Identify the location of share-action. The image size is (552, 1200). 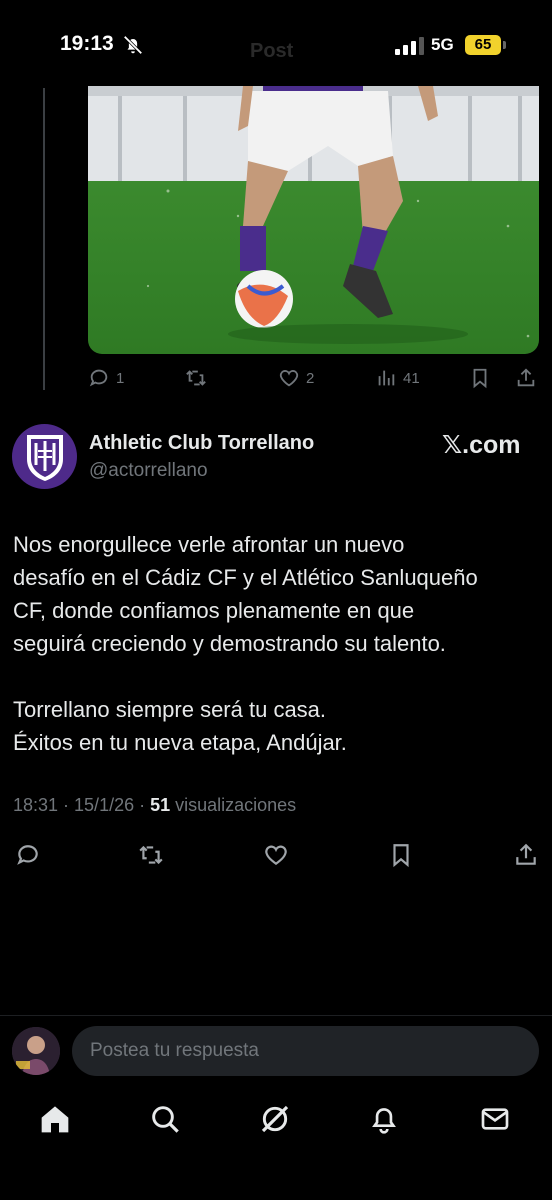
(526, 378).